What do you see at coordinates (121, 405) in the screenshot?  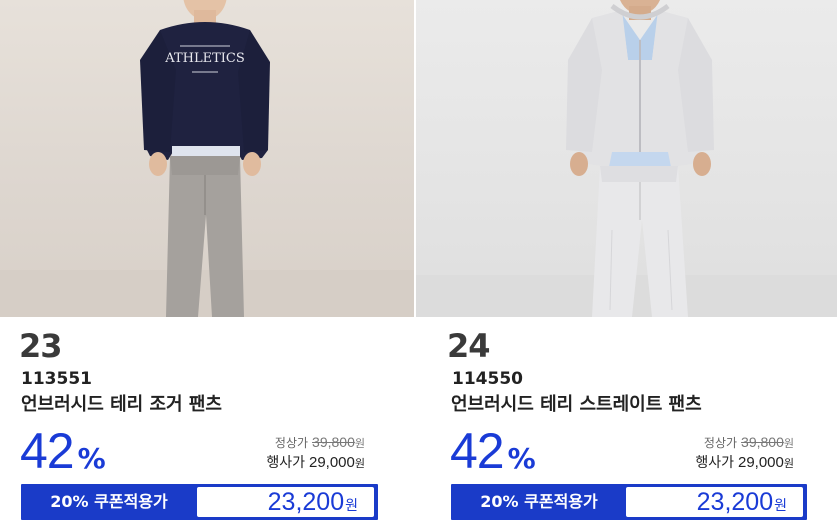 I see `product-name: 언브러시드 테리 조거 팬츠` at bounding box center [121, 405].